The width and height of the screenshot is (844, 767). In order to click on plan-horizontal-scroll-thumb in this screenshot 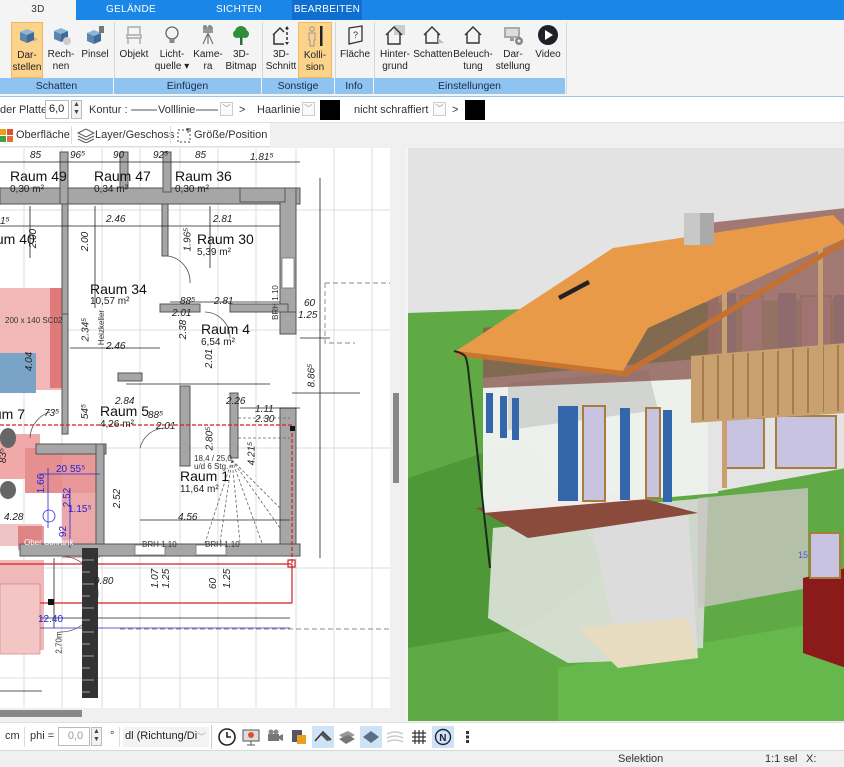, I will do `click(41, 713)`.